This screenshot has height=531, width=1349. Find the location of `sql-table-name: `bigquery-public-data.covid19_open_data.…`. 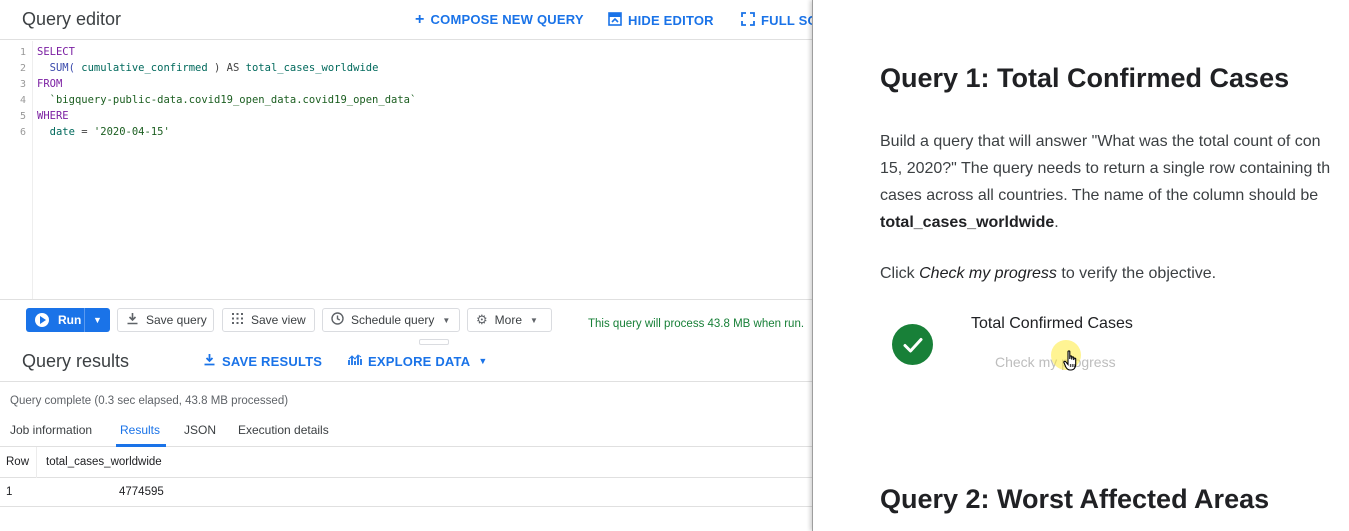

sql-table-name: `bigquery-public-data.covid19_open_data.… is located at coordinates (233, 100).